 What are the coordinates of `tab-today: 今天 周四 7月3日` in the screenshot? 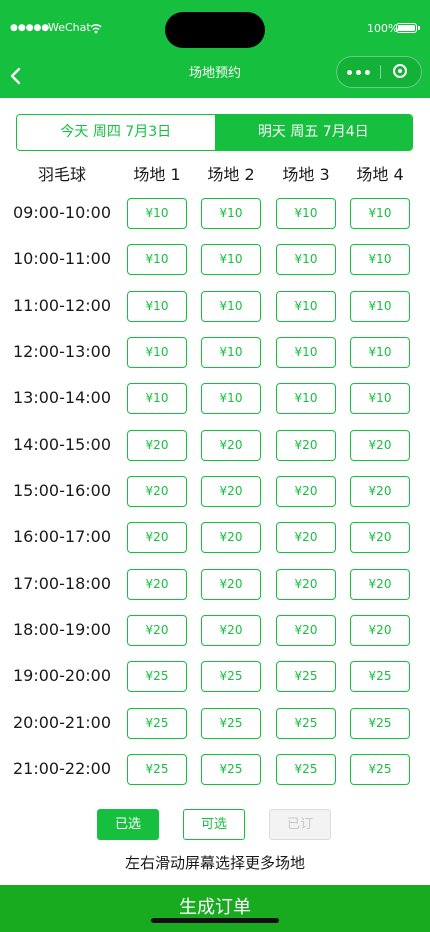 It's located at (116, 132).